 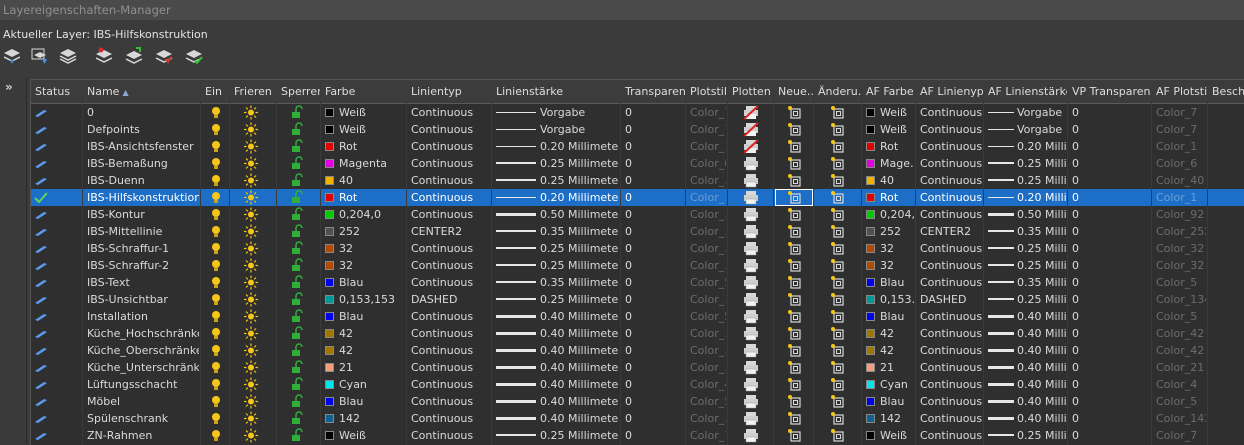 What do you see at coordinates (751, 146) in the screenshot?
I see `no-plot-icon` at bounding box center [751, 146].